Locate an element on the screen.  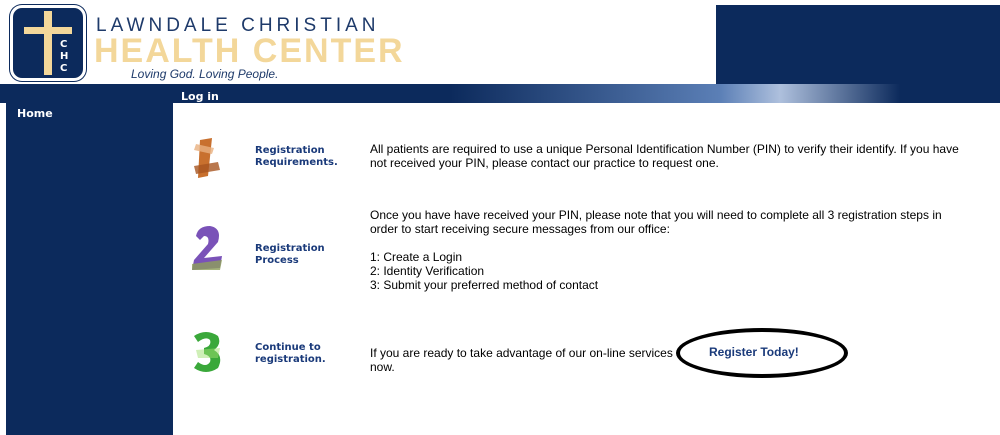
header-banner is located at coordinates (858, 45).